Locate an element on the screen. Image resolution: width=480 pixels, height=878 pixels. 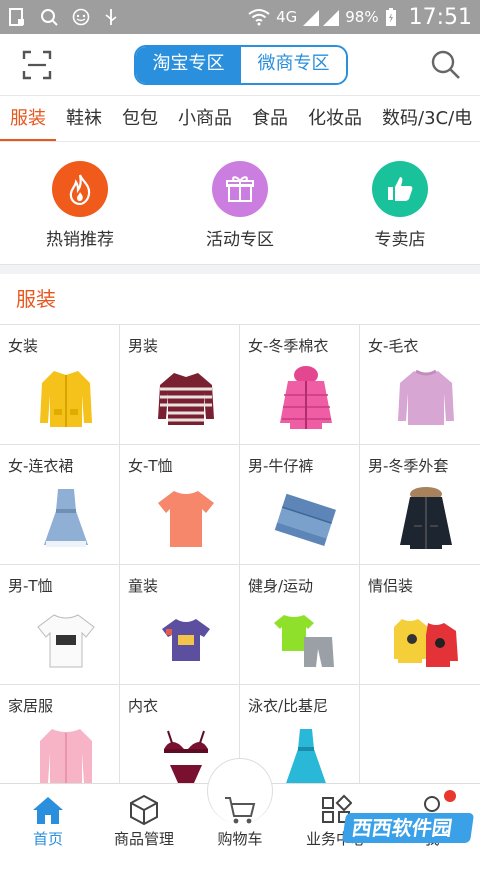
grid-item-label: 泳衣/比基尼 is located at coordinates (288, 705).